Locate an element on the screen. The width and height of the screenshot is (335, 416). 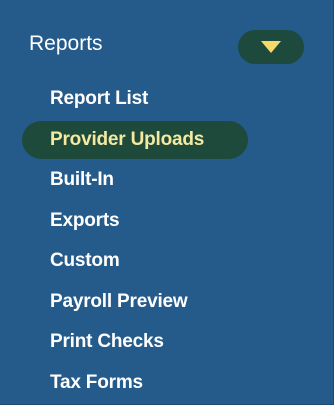
reports-section-header: Reports is located at coordinates (166, 47).